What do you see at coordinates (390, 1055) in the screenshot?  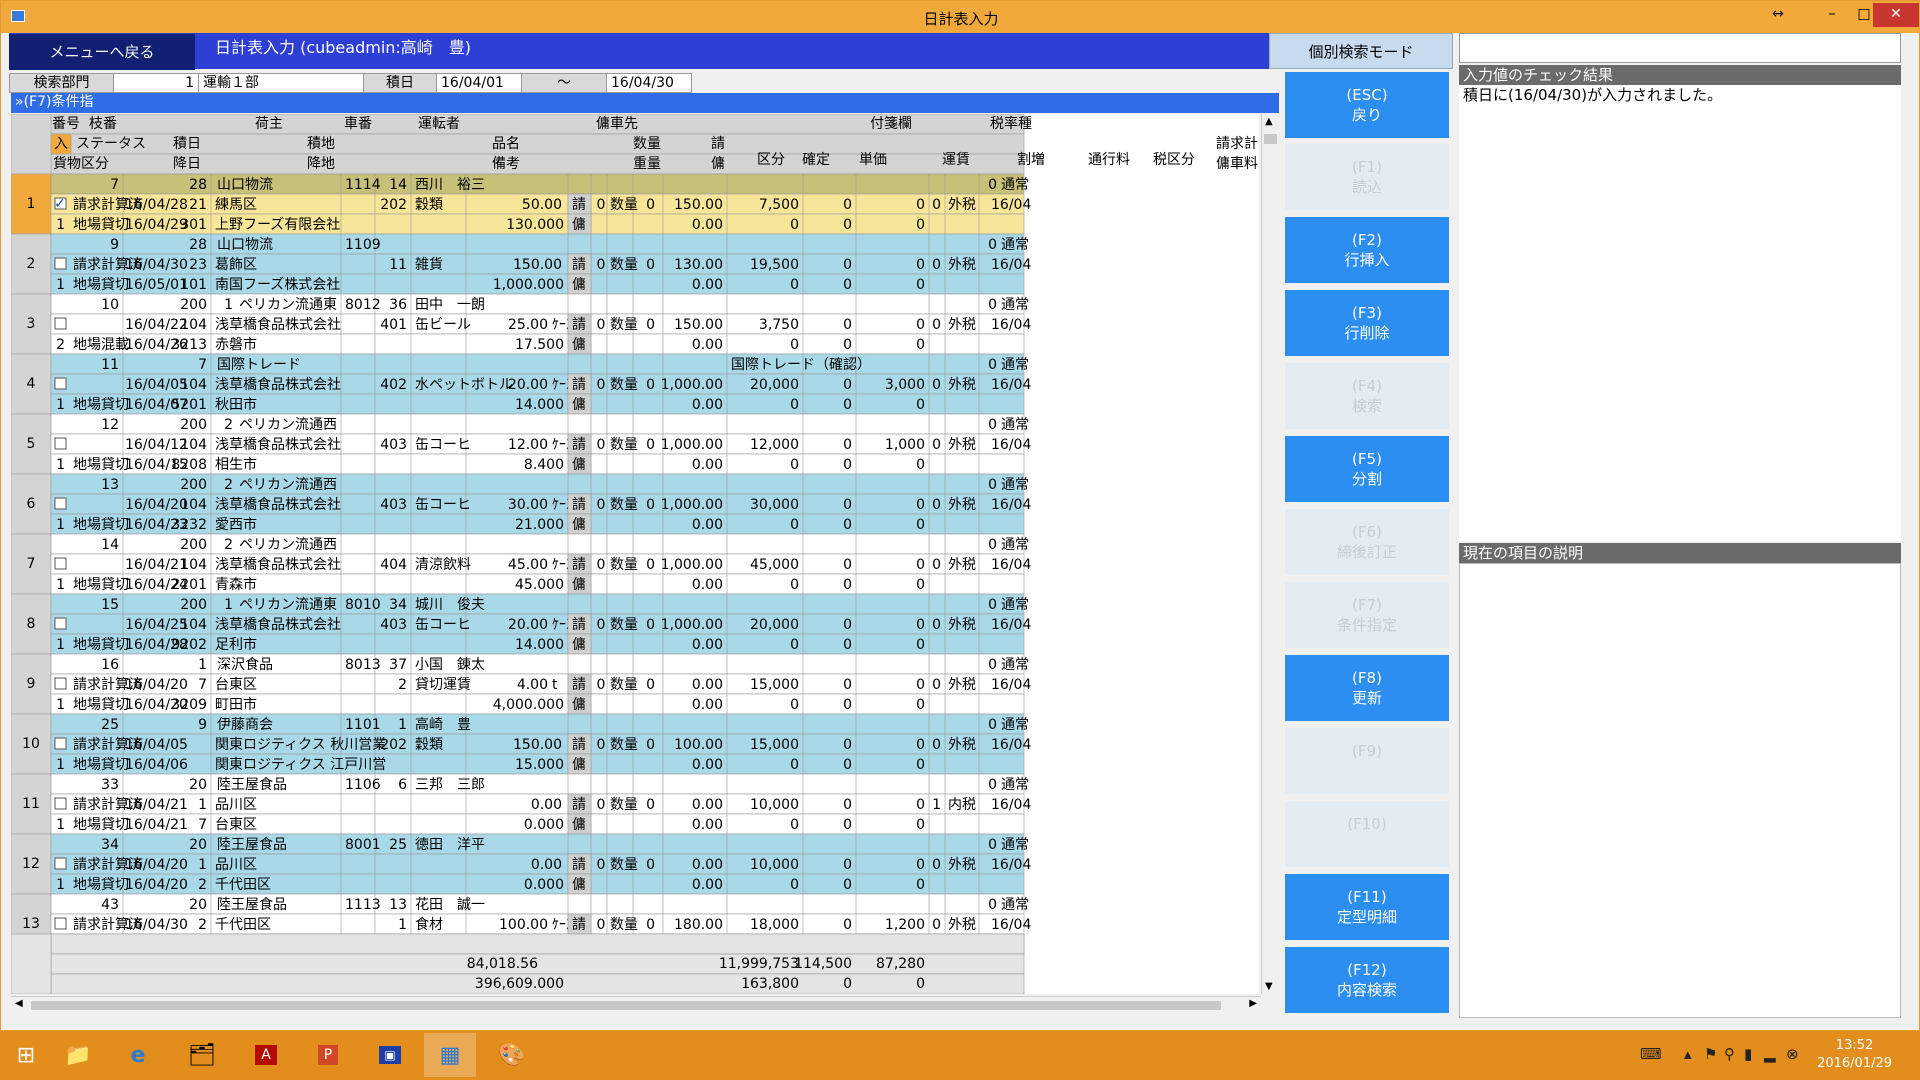 I see `app-icon: ▣` at bounding box center [390, 1055].